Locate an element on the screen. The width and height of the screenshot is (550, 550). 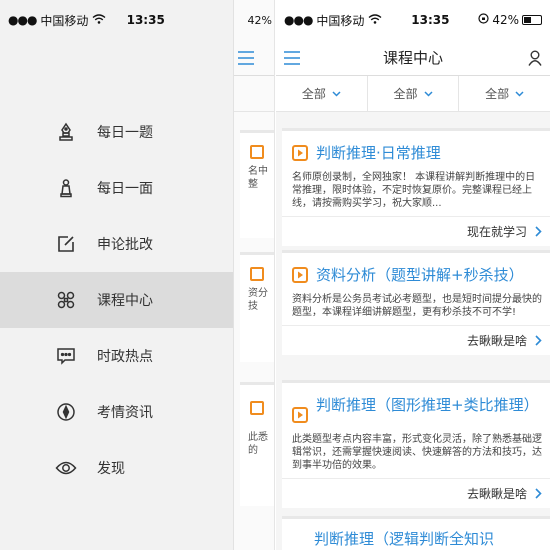
filter-dropdown-3: 全部 is located at coordinates (504, 93).